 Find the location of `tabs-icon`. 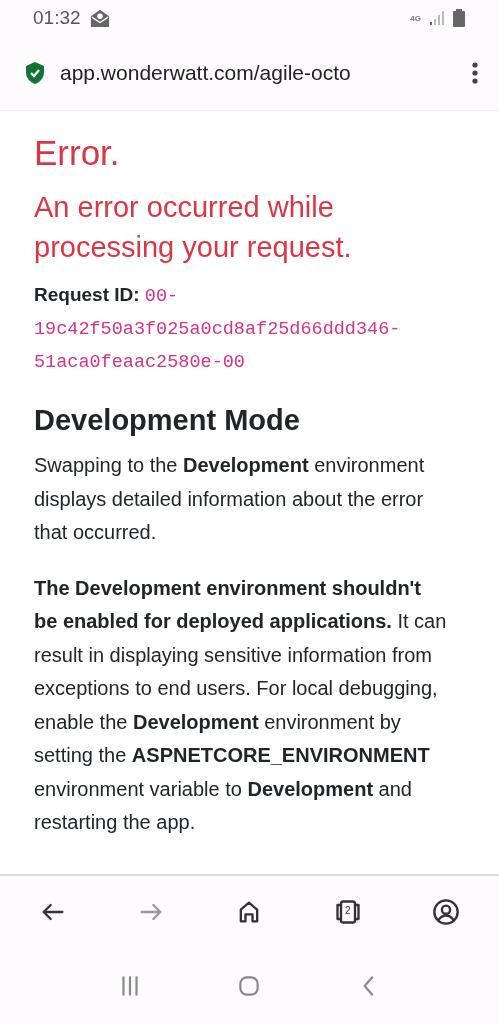

tabs-icon is located at coordinates (347, 912).